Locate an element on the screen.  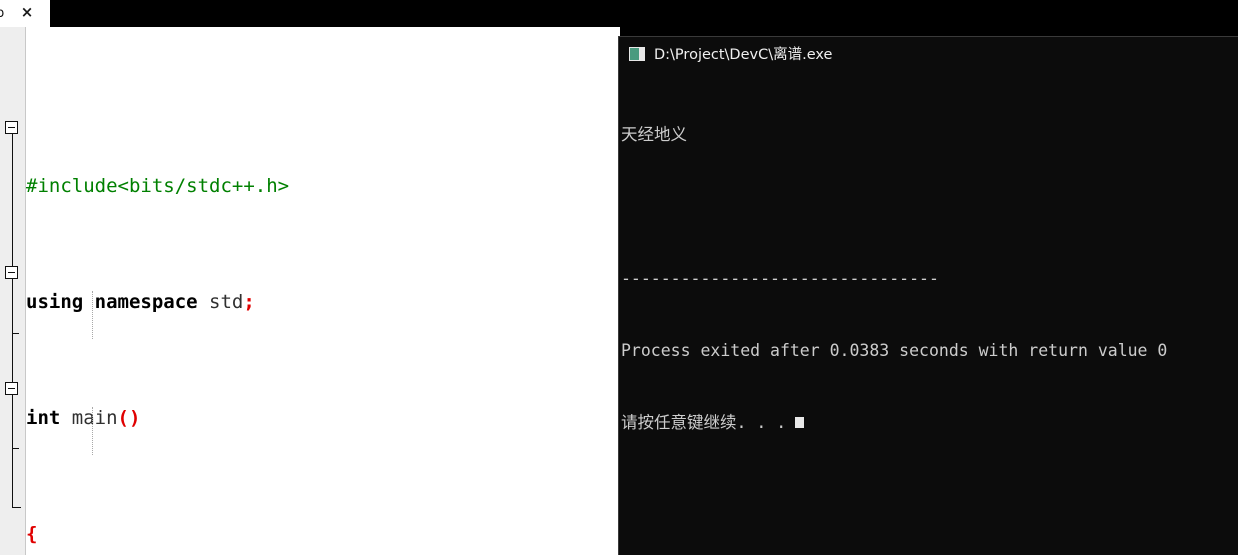
editor-tab-strip: p × is located at coordinates (619, 13).